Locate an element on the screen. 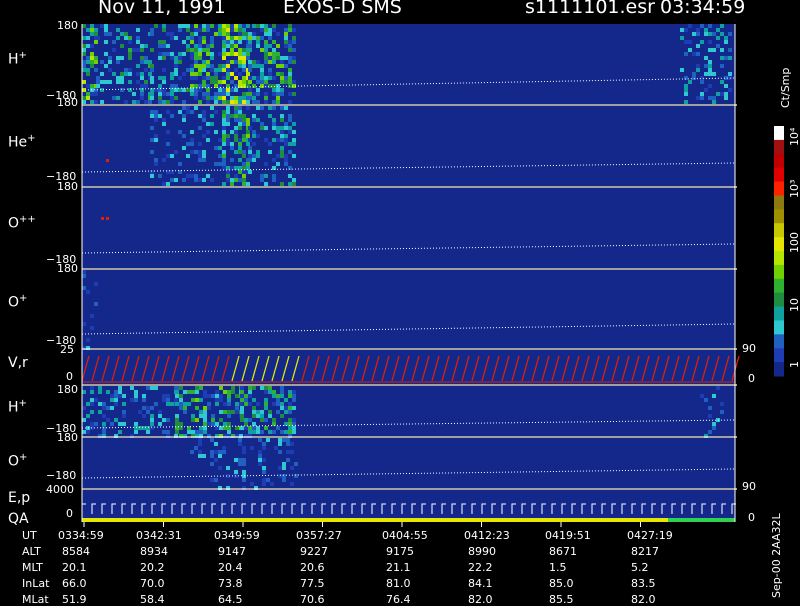 This screenshot has height=606, width=800. ephemeris-cell: 5.2 is located at coordinates (640, 567).